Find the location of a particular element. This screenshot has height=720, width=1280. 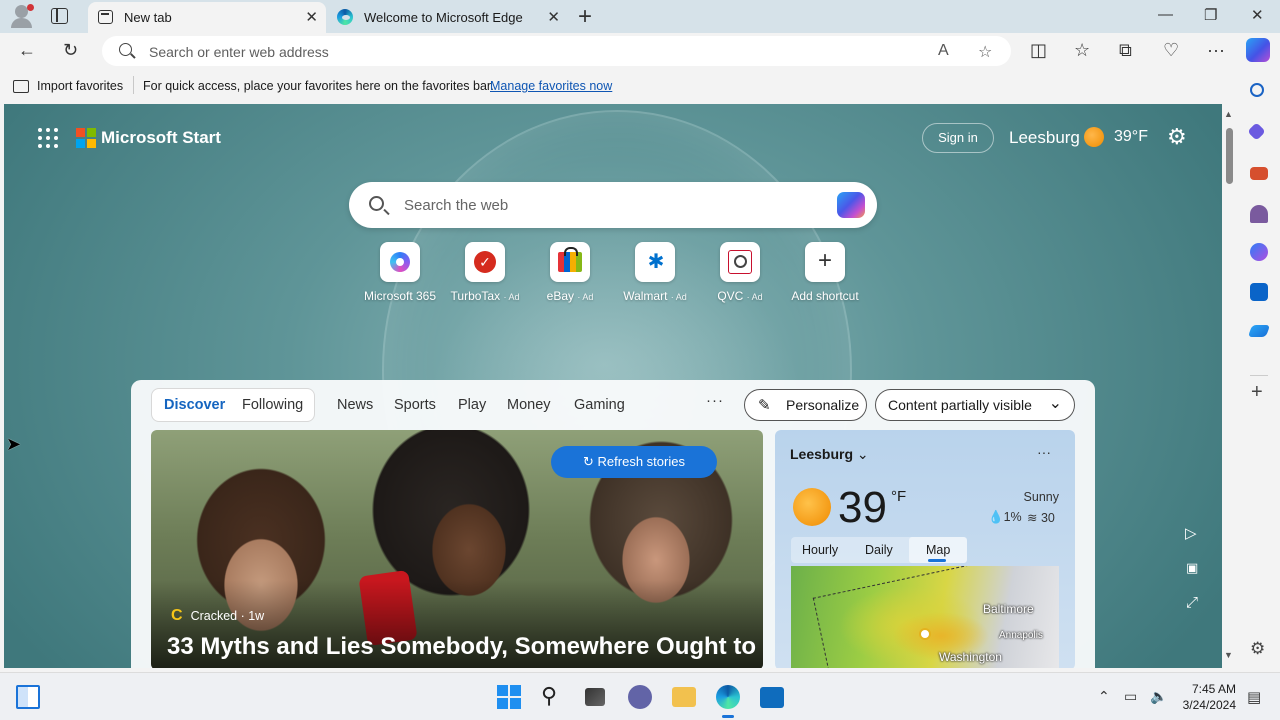

read-aloud-icon: A is located at coordinates (943, 51).